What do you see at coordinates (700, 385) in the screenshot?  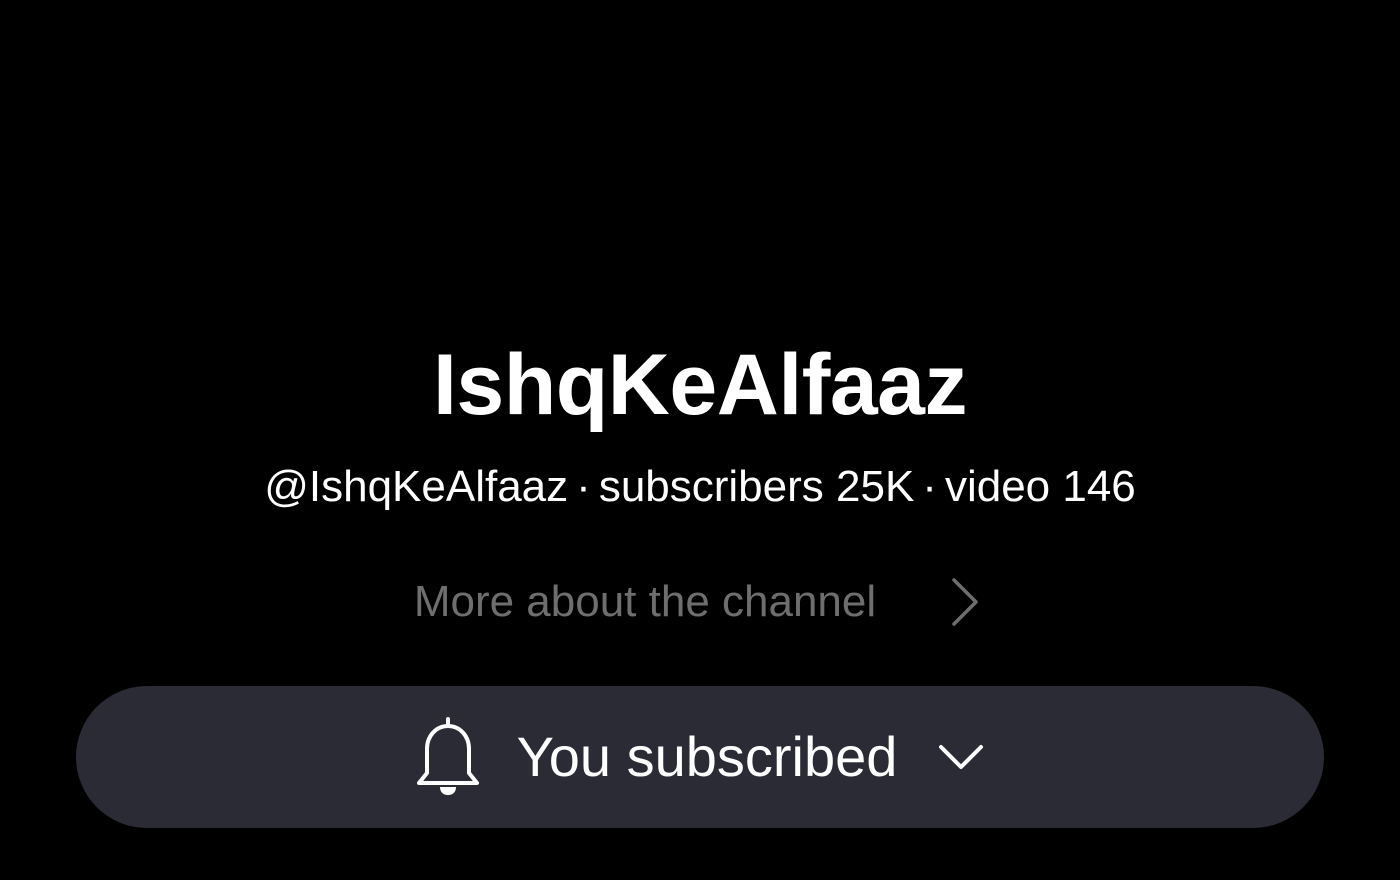 I see `channel-name: IshqKeAlfaaz` at bounding box center [700, 385].